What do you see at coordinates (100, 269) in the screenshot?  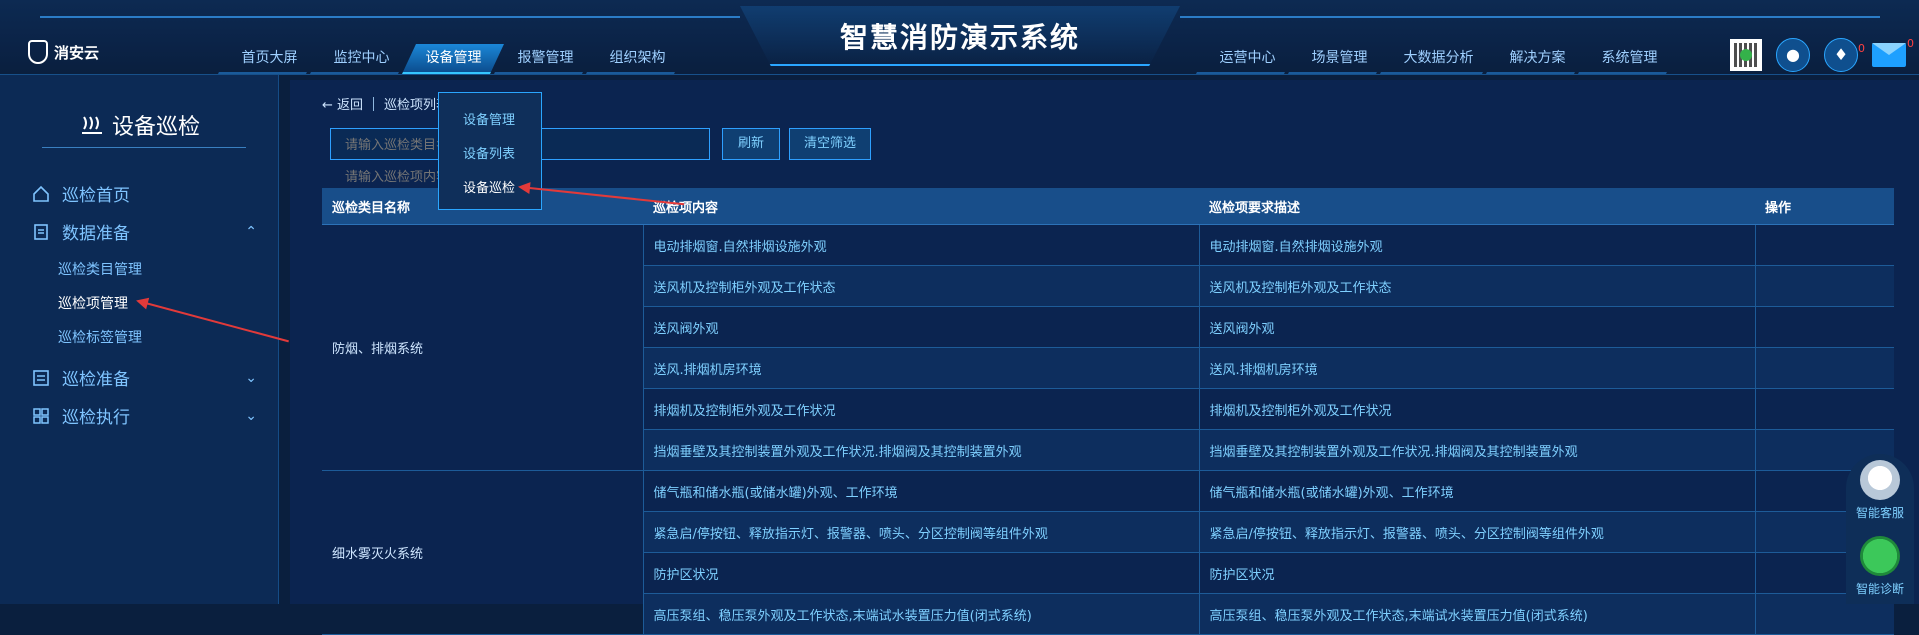 I see `sidebar-subitem-category-management: 巡检类目管理` at bounding box center [100, 269].